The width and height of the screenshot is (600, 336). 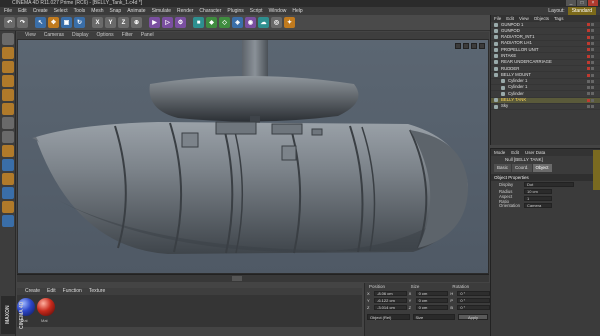 What do you see at coordinates (237, 278) in the screenshot?
I see `timeline-scrubber` at bounding box center [237, 278].